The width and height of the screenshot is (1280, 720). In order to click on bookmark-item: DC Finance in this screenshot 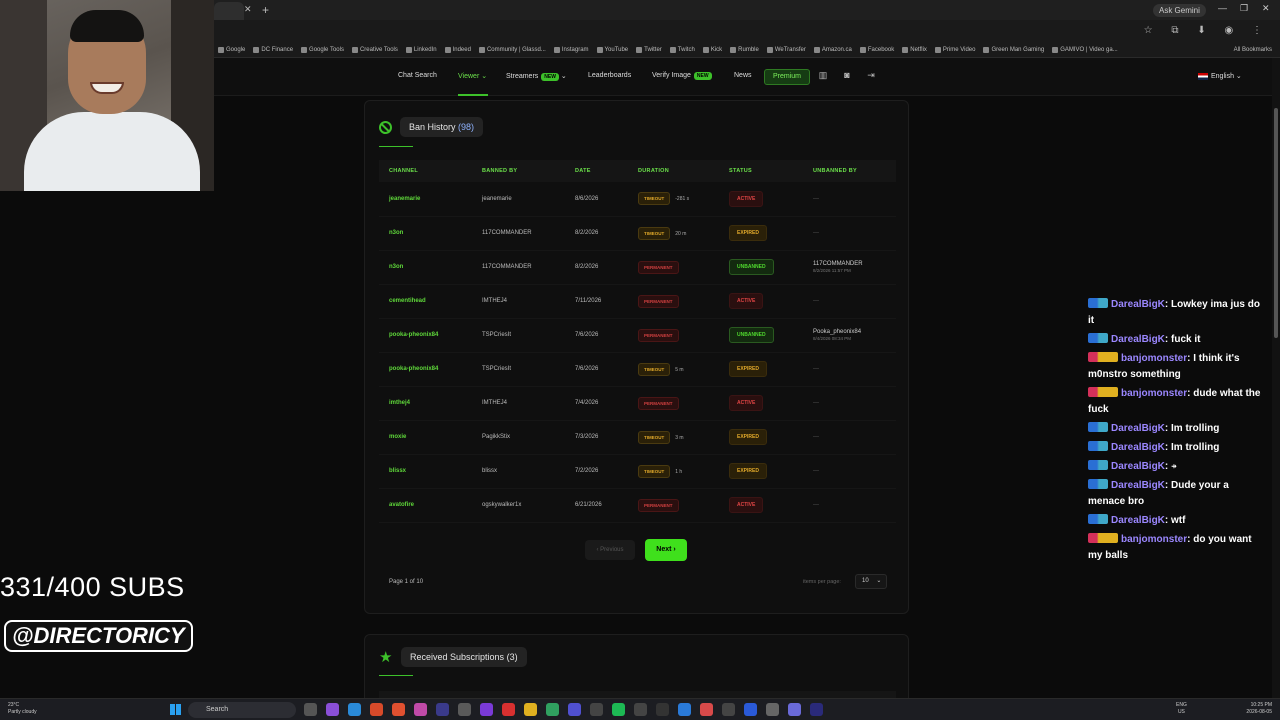, I will do `click(273, 49)`.